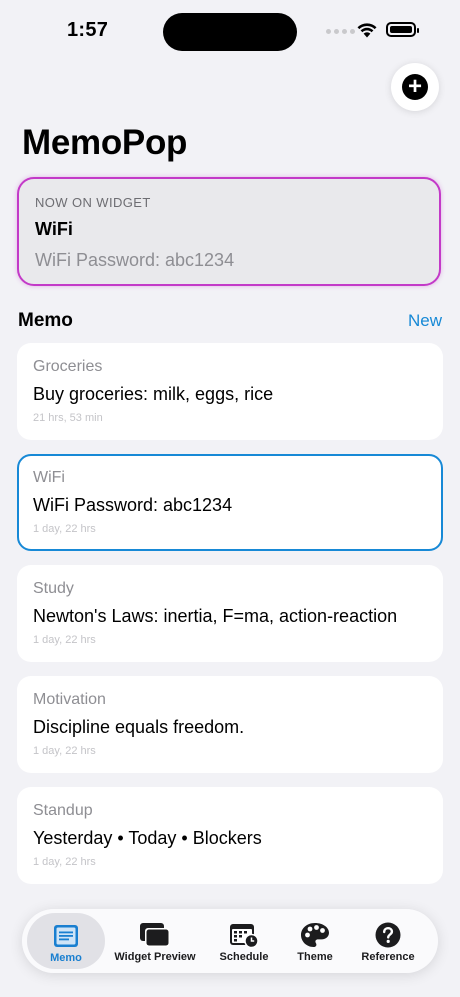 This screenshot has width=460, height=997. Describe the element at coordinates (139, 727) in the screenshot. I see `memo-body: Discipline equals freedom.` at that location.